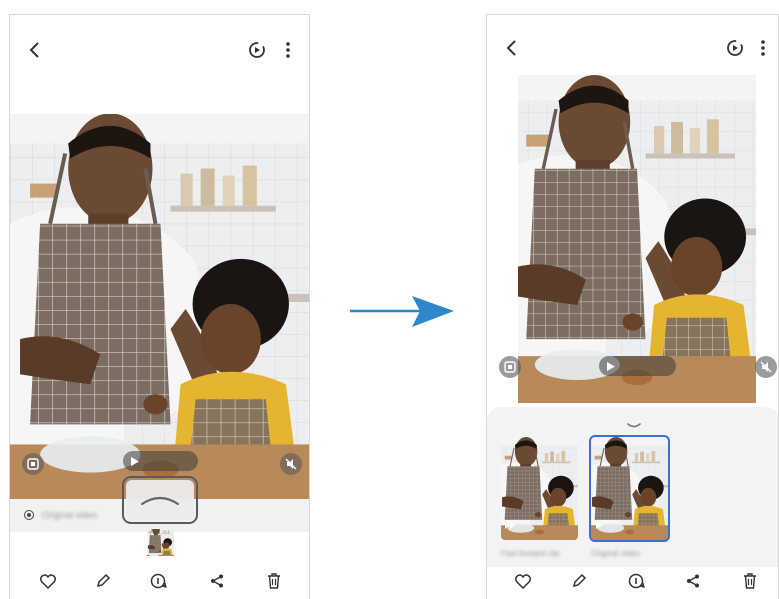 The height and width of the screenshot is (599, 779). I want to click on thumbnail, so click(160, 542).